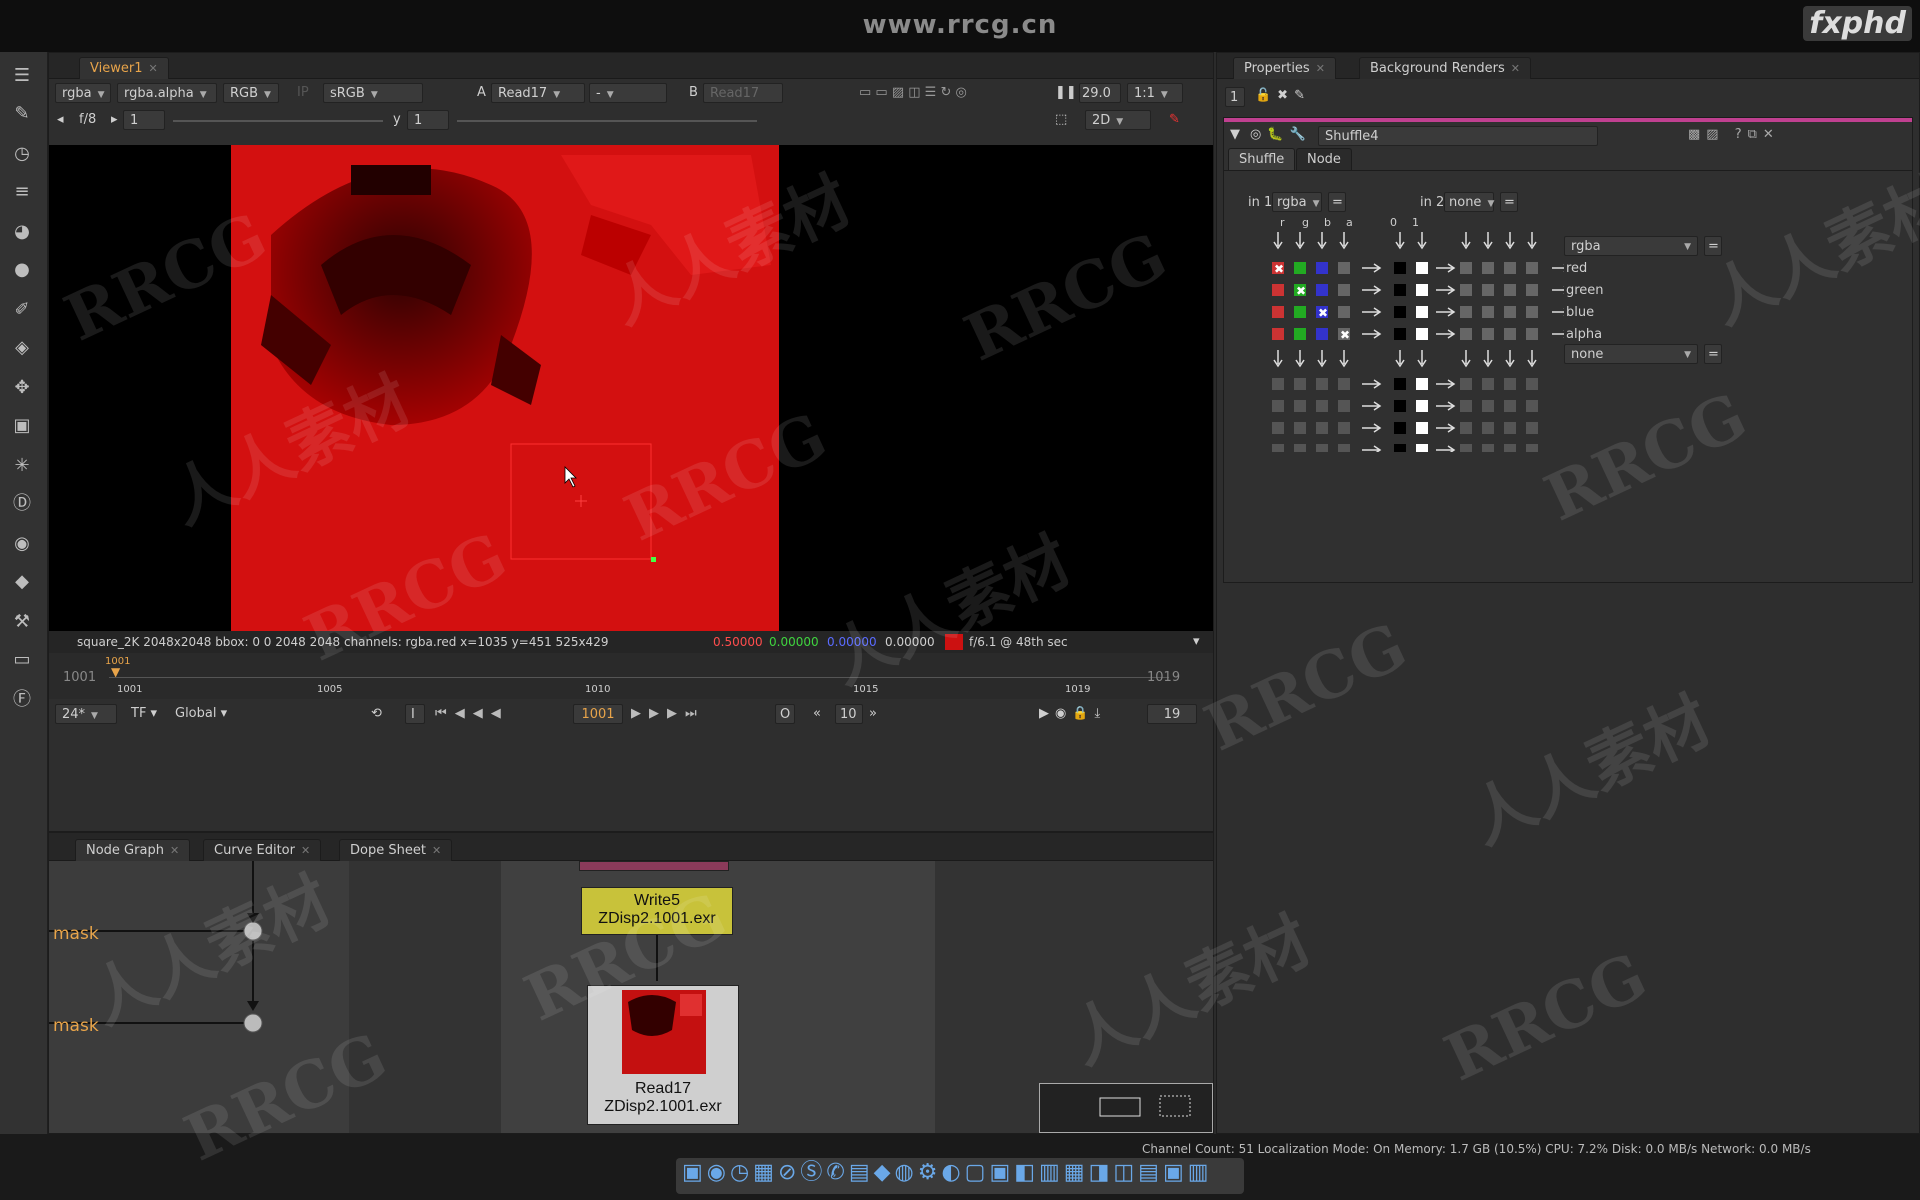 The width and height of the screenshot is (1920, 1200). Describe the element at coordinates (1337, 202) in the screenshot. I see `in1-expand-button: =` at that location.